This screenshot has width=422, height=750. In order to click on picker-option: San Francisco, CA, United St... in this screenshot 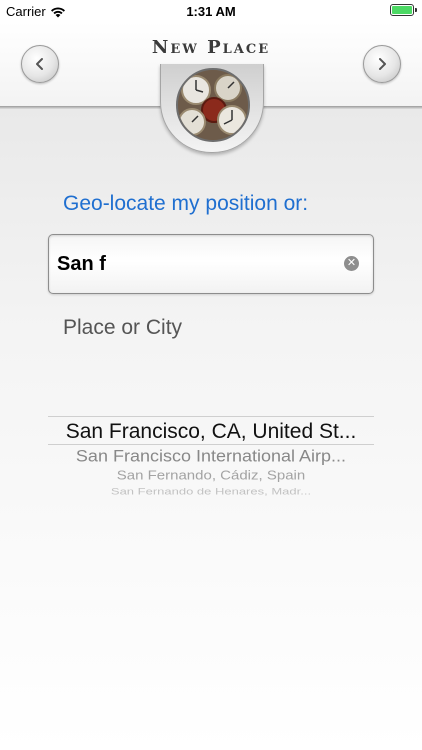, I will do `click(211, 432)`.